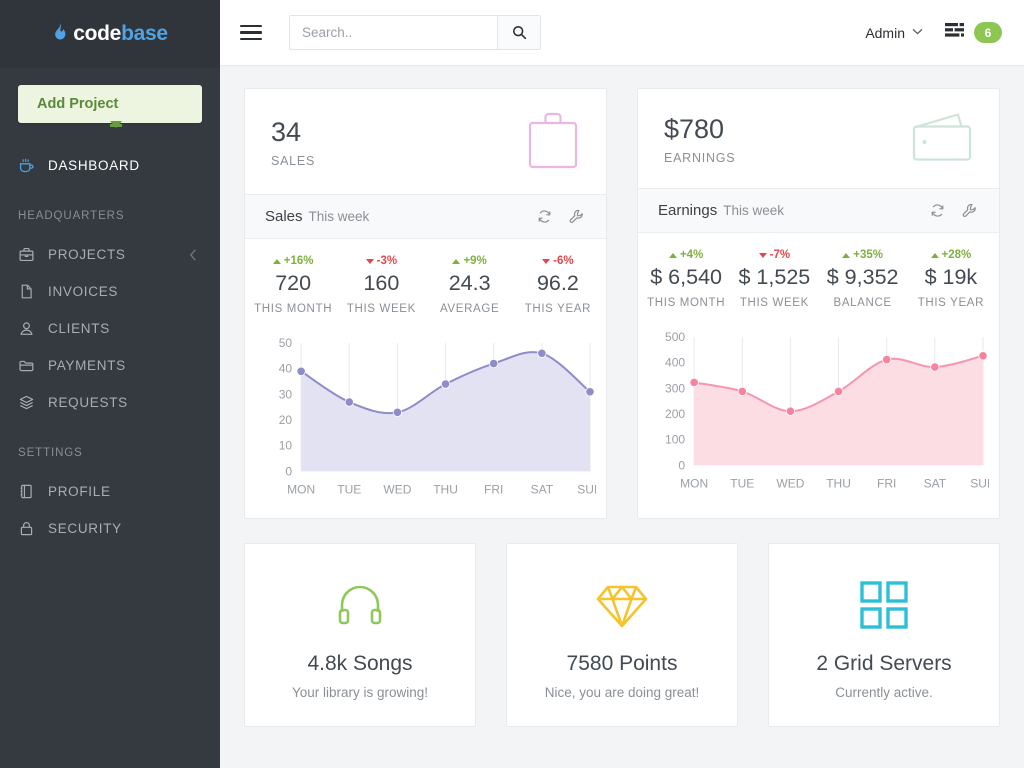 The width and height of the screenshot is (1024, 768). What do you see at coordinates (144, 33) in the screenshot?
I see `brand-text-part2: base` at bounding box center [144, 33].